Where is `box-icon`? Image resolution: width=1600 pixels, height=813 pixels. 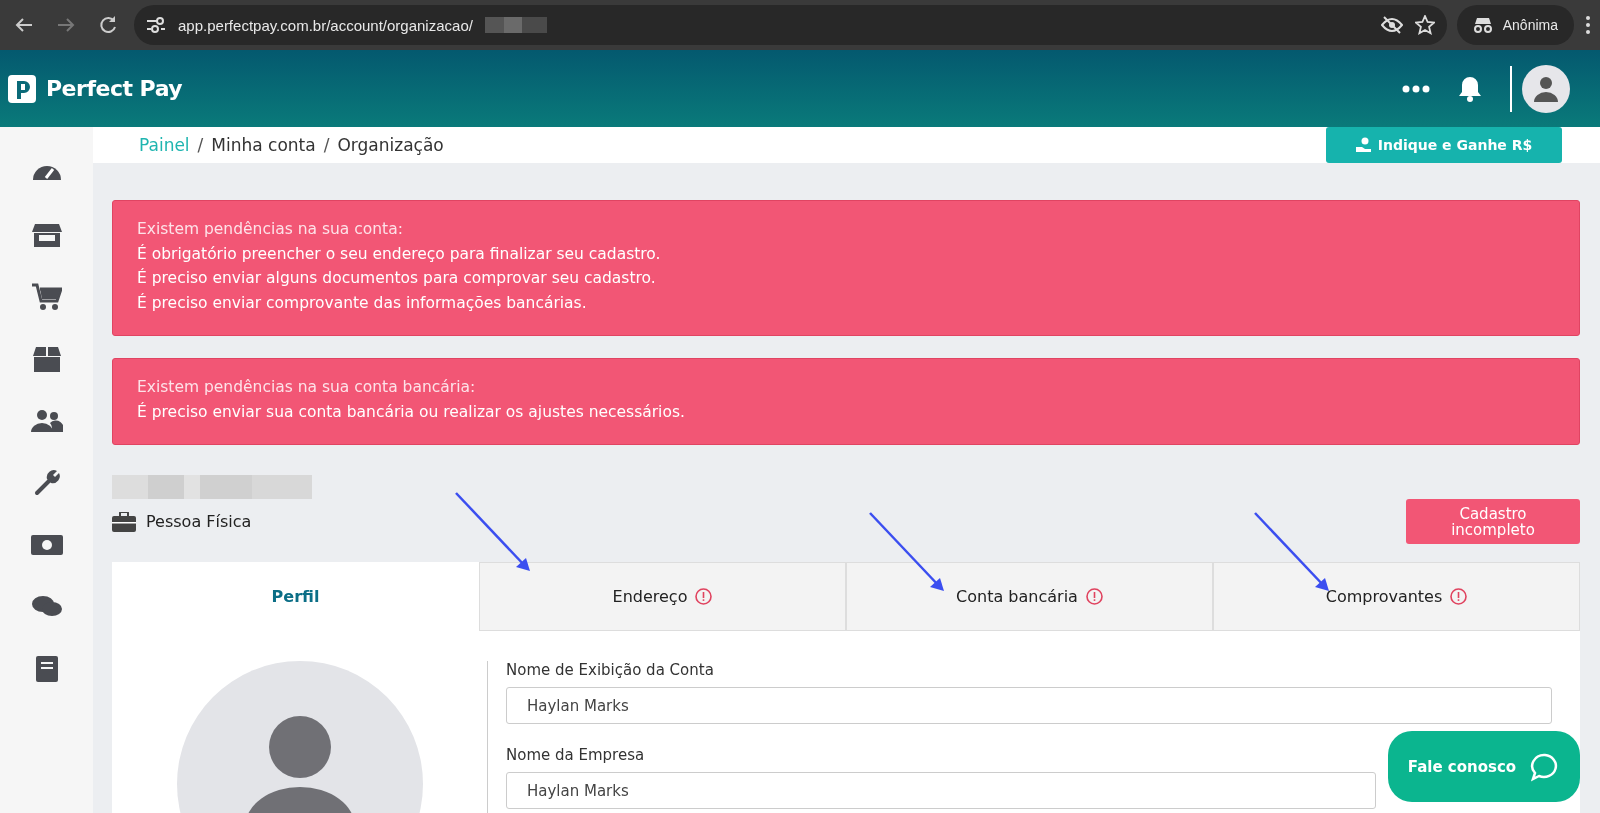
box-icon is located at coordinates (46, 359).